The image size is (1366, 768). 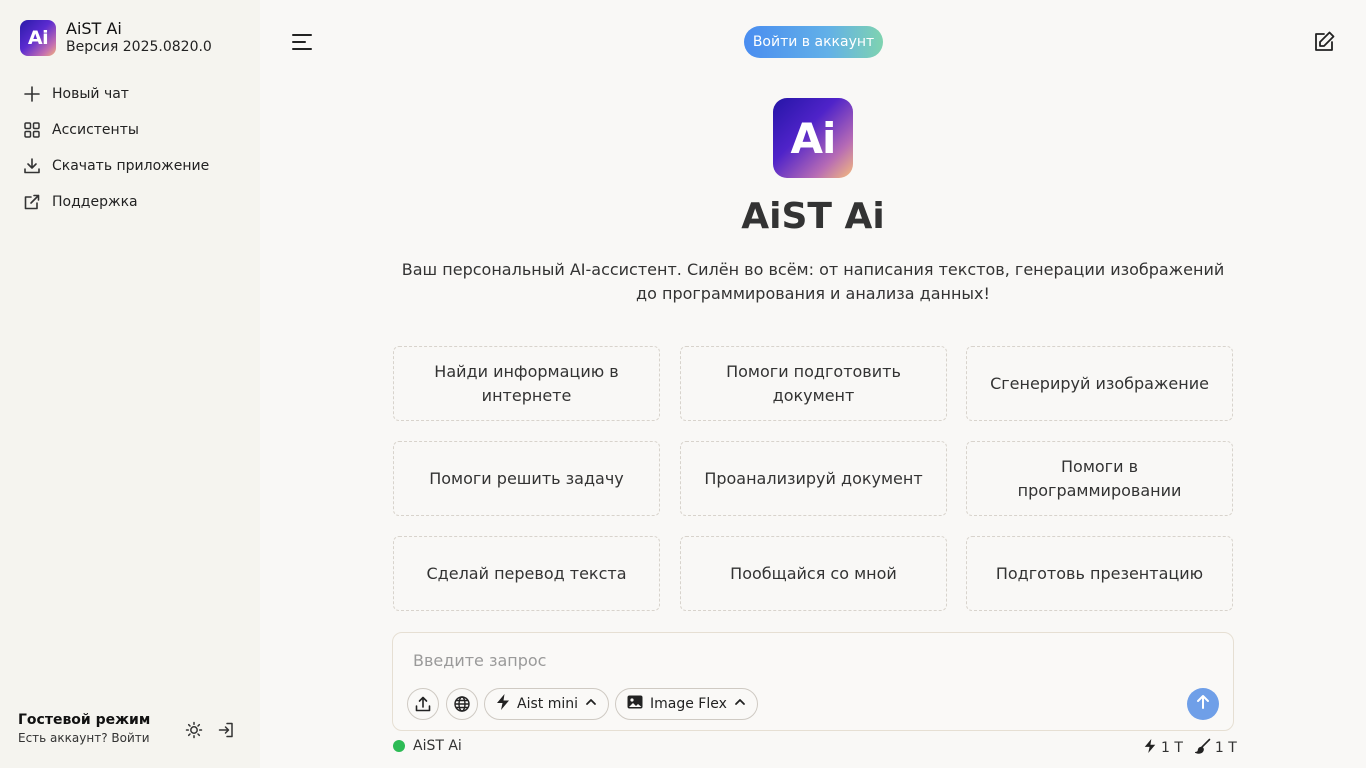 I want to click on hero-logo: Ai, so click(x=813, y=138).